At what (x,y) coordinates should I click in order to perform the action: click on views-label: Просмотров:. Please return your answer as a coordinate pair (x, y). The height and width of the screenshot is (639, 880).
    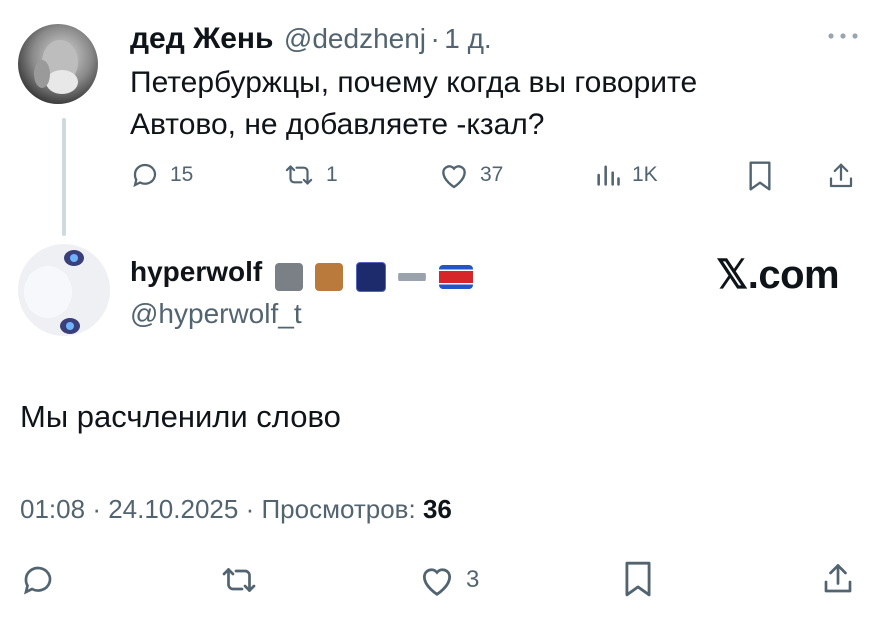
    Looking at the image, I should click on (338, 509).